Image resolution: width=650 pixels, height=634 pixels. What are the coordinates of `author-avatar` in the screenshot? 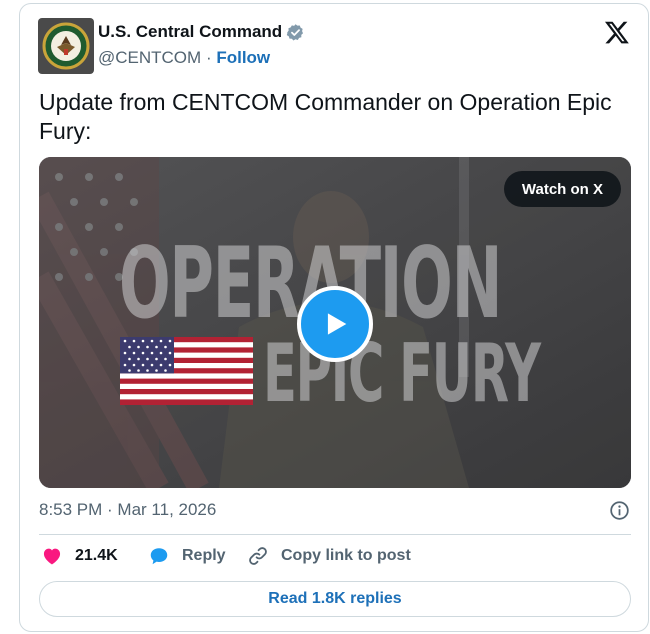 It's located at (66, 46).